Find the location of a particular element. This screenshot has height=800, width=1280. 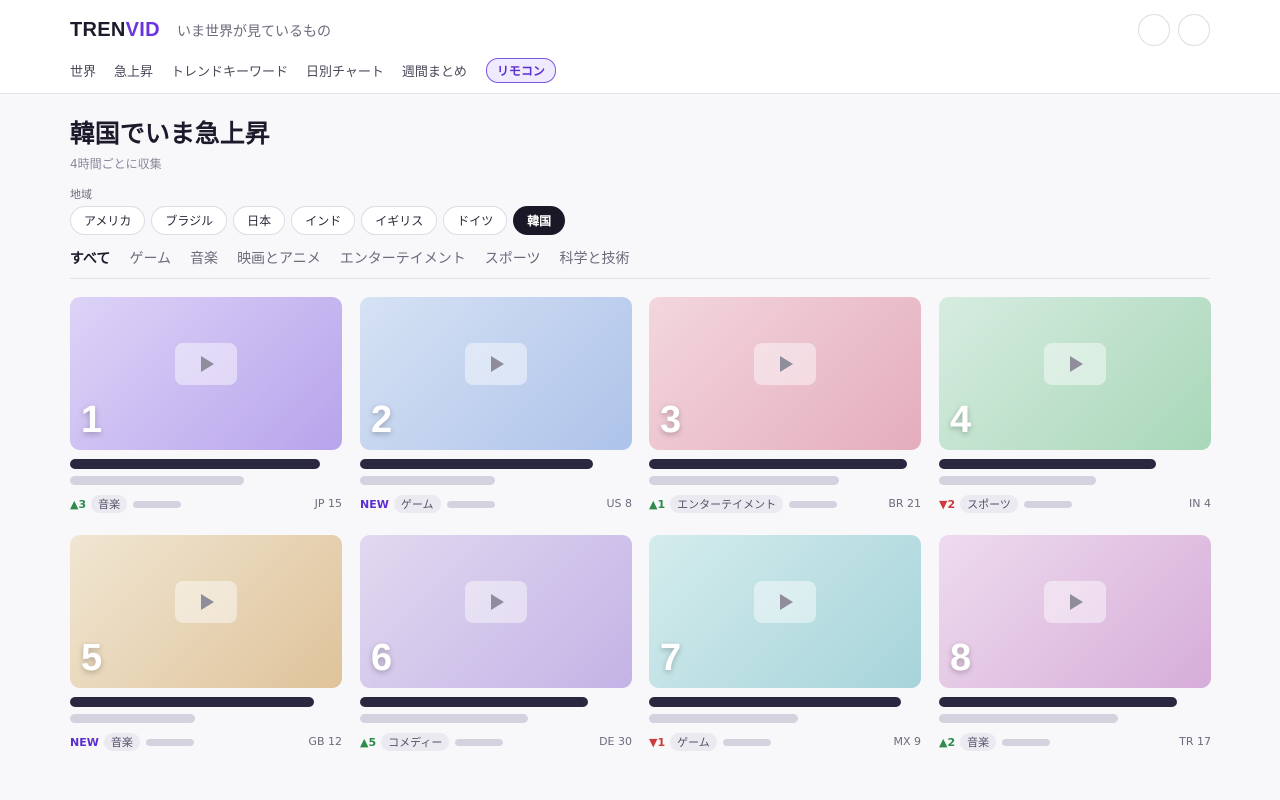

region-chip-korea: 韓国 is located at coordinates (539, 220).